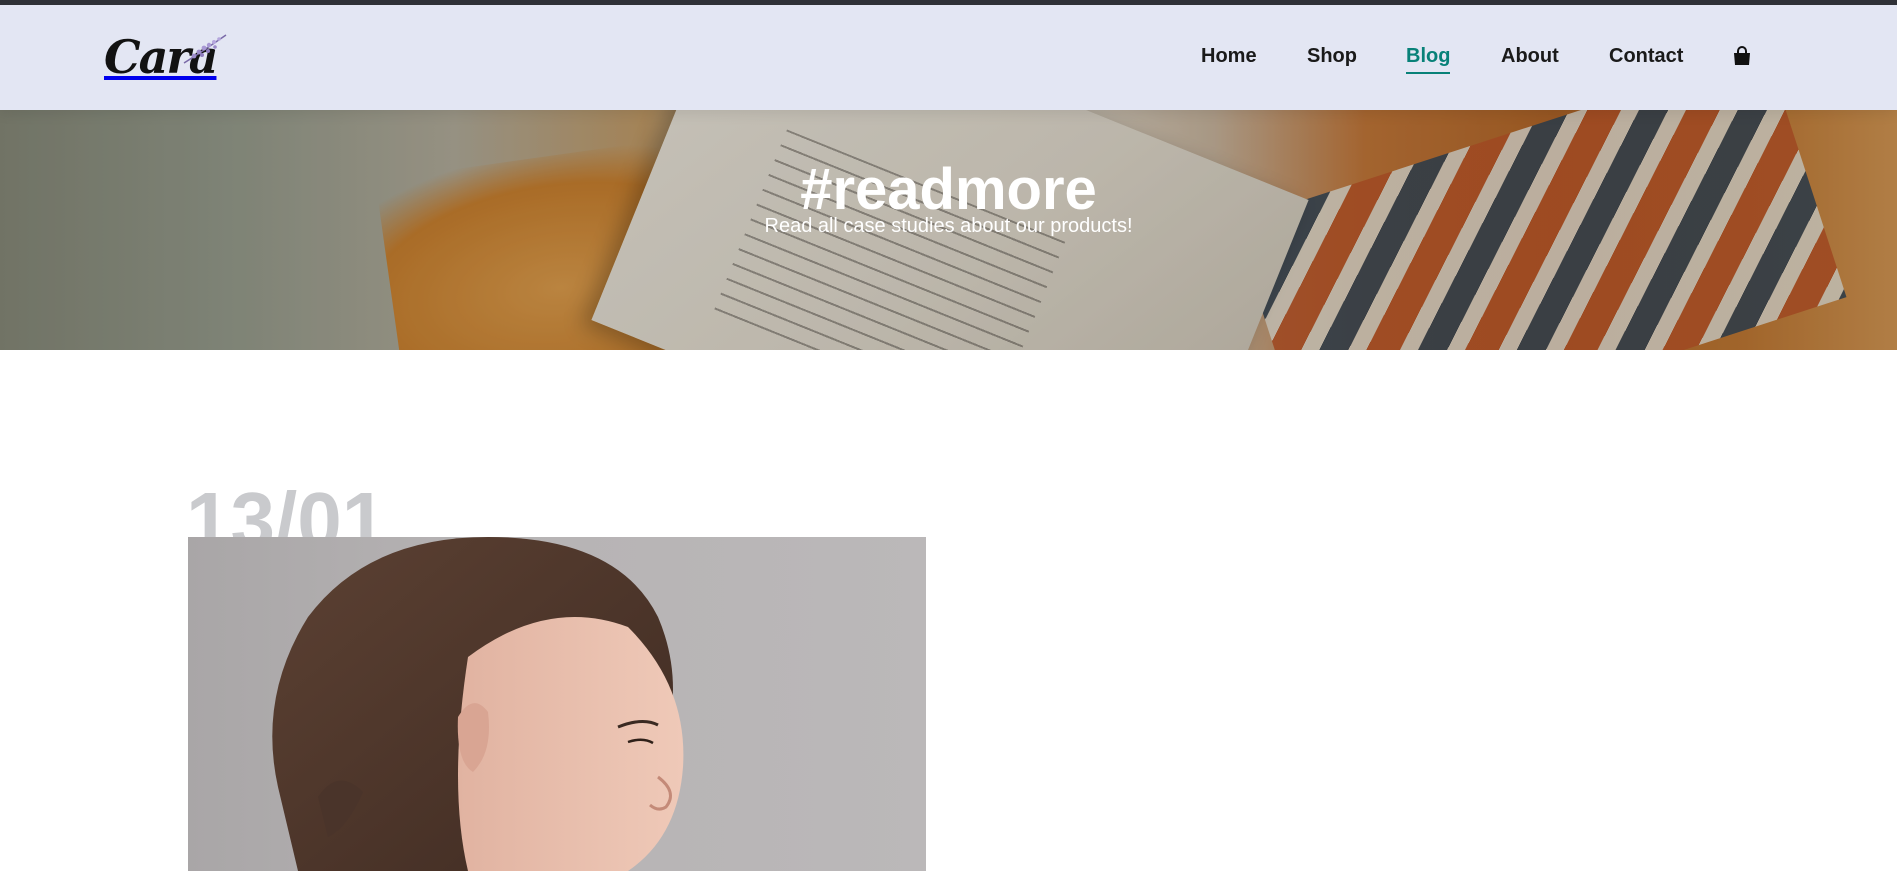 The image size is (1897, 871). I want to click on blog-post-image, so click(557, 704).